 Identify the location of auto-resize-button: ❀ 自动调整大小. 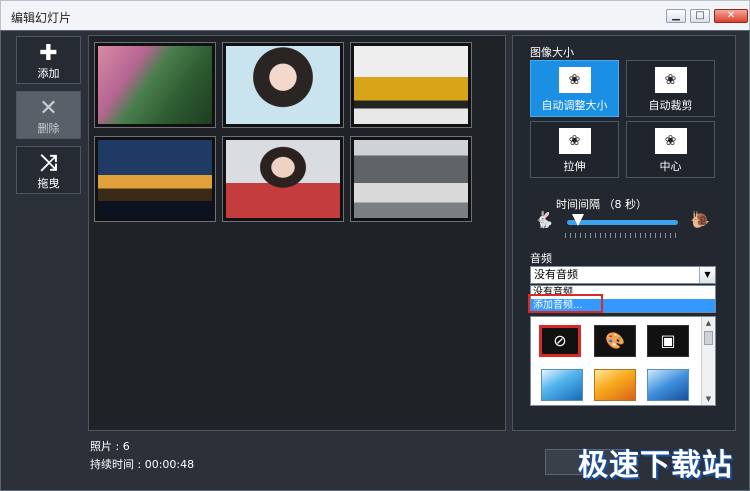
(574, 88).